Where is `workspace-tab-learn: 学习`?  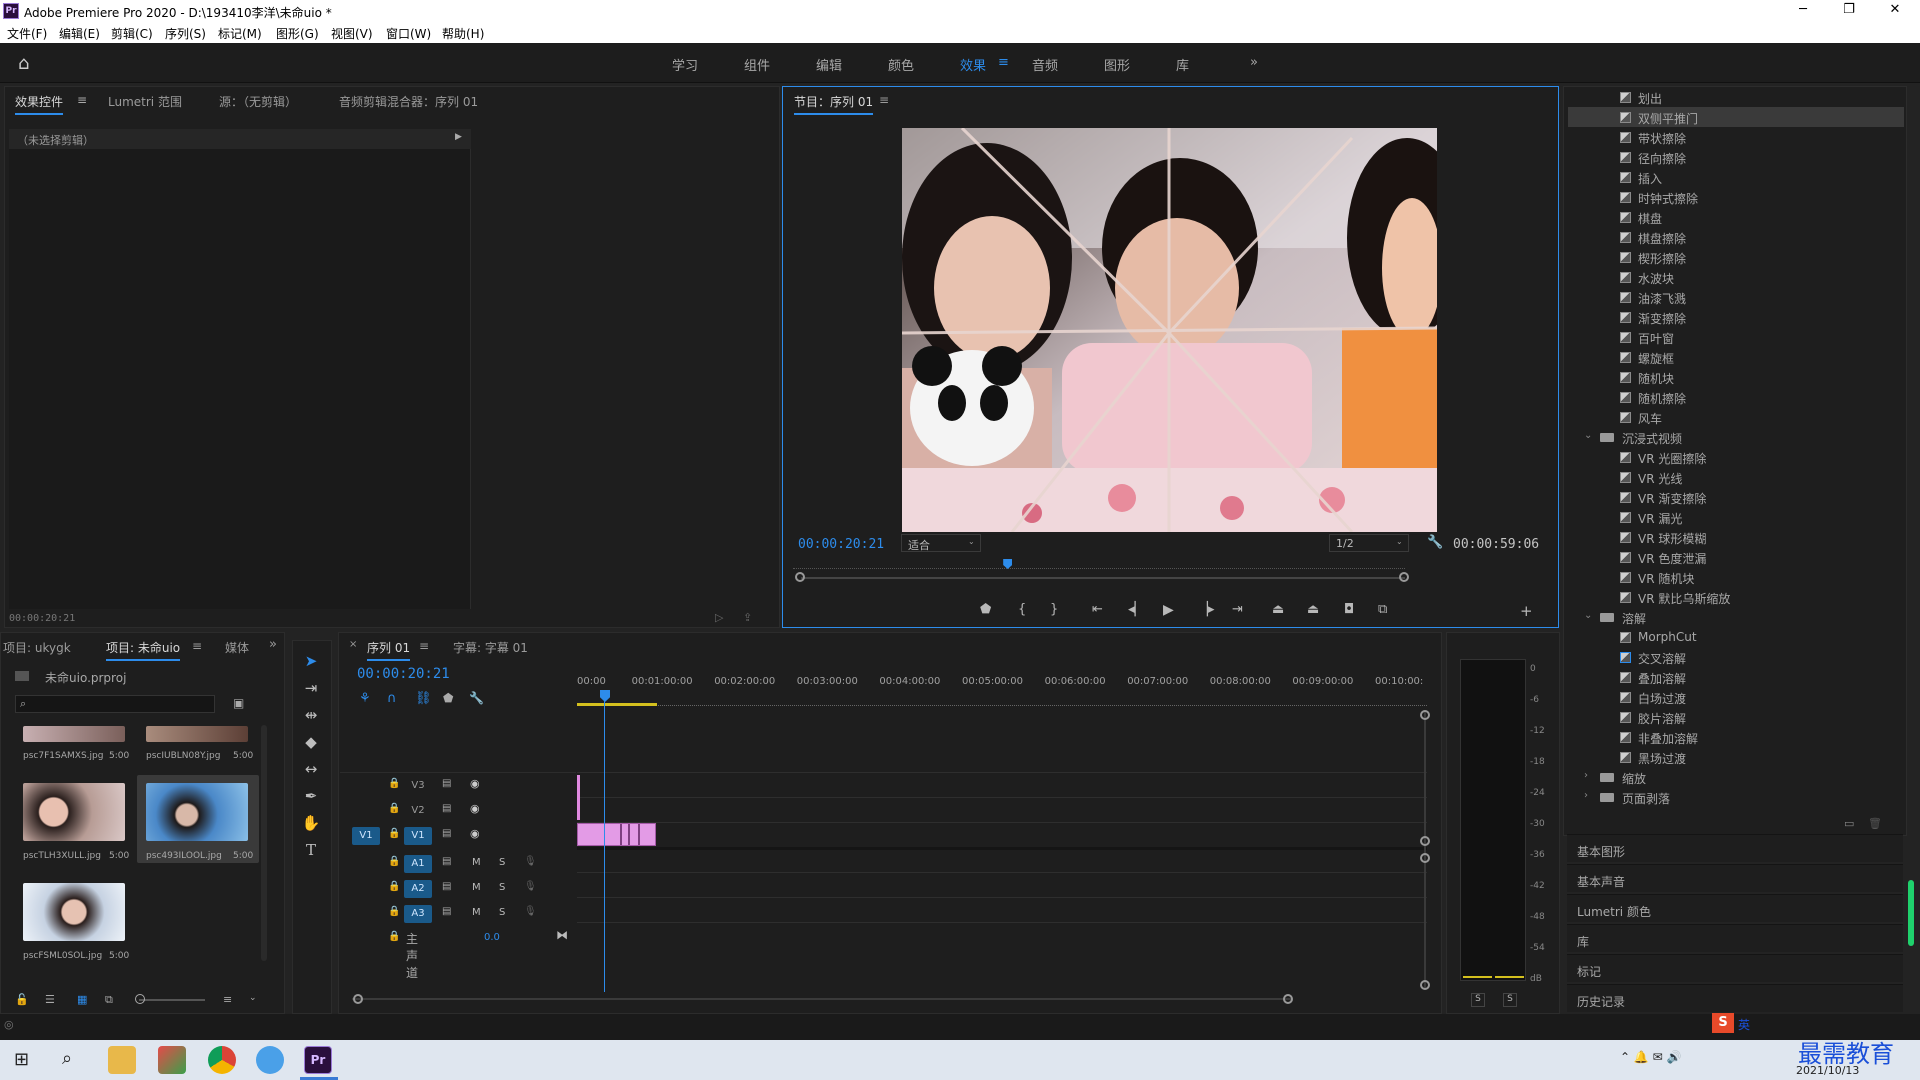 workspace-tab-learn: 学习 is located at coordinates (685, 64).